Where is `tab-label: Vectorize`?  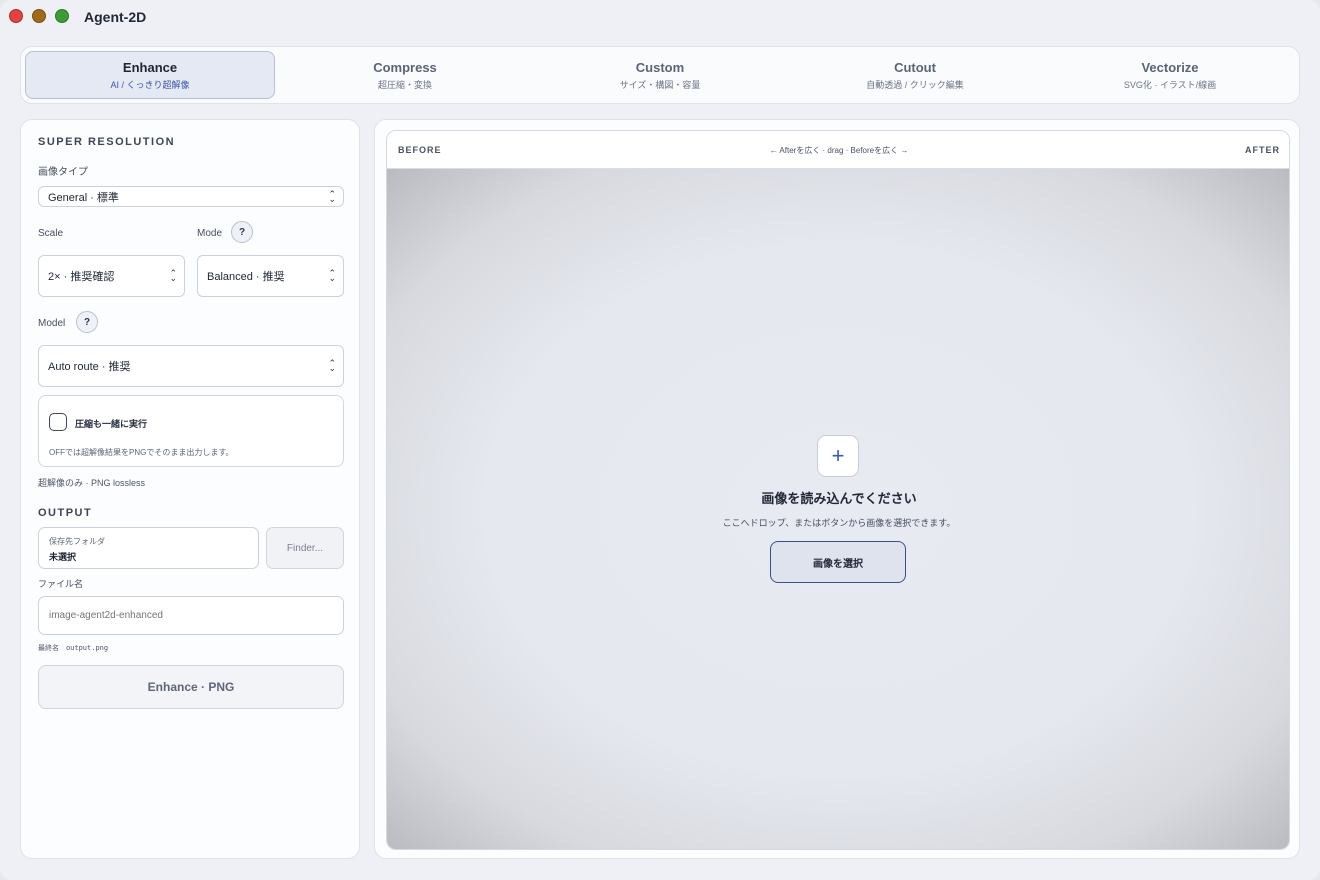
tab-label: Vectorize is located at coordinates (1170, 67).